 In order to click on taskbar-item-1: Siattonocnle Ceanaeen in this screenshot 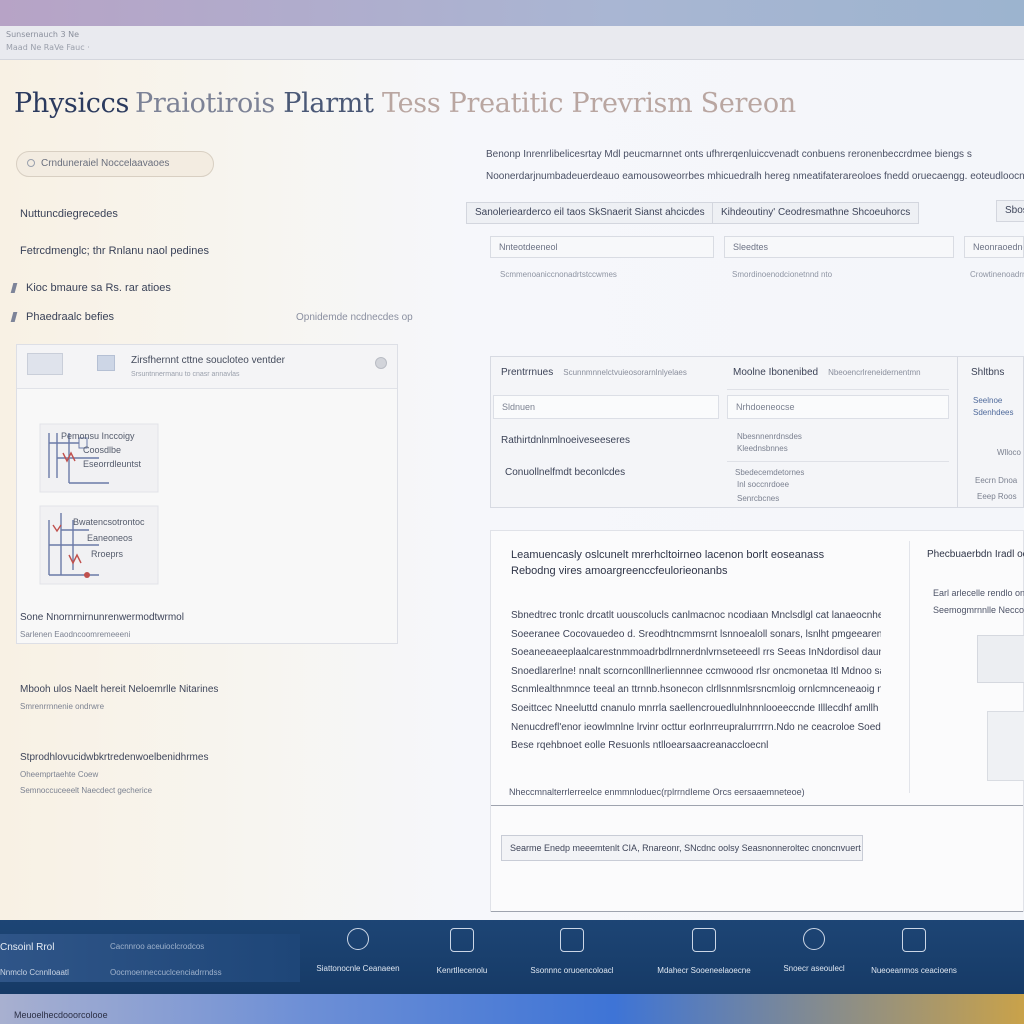, I will do `click(358, 958)`.